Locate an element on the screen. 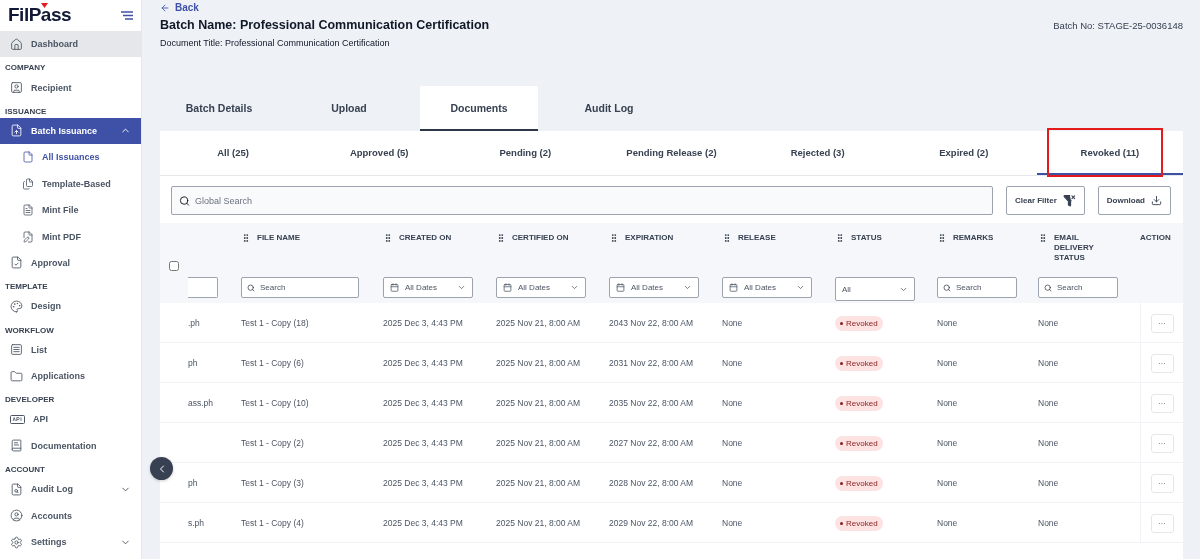  nav-subitem: Mint File is located at coordinates (70, 210).